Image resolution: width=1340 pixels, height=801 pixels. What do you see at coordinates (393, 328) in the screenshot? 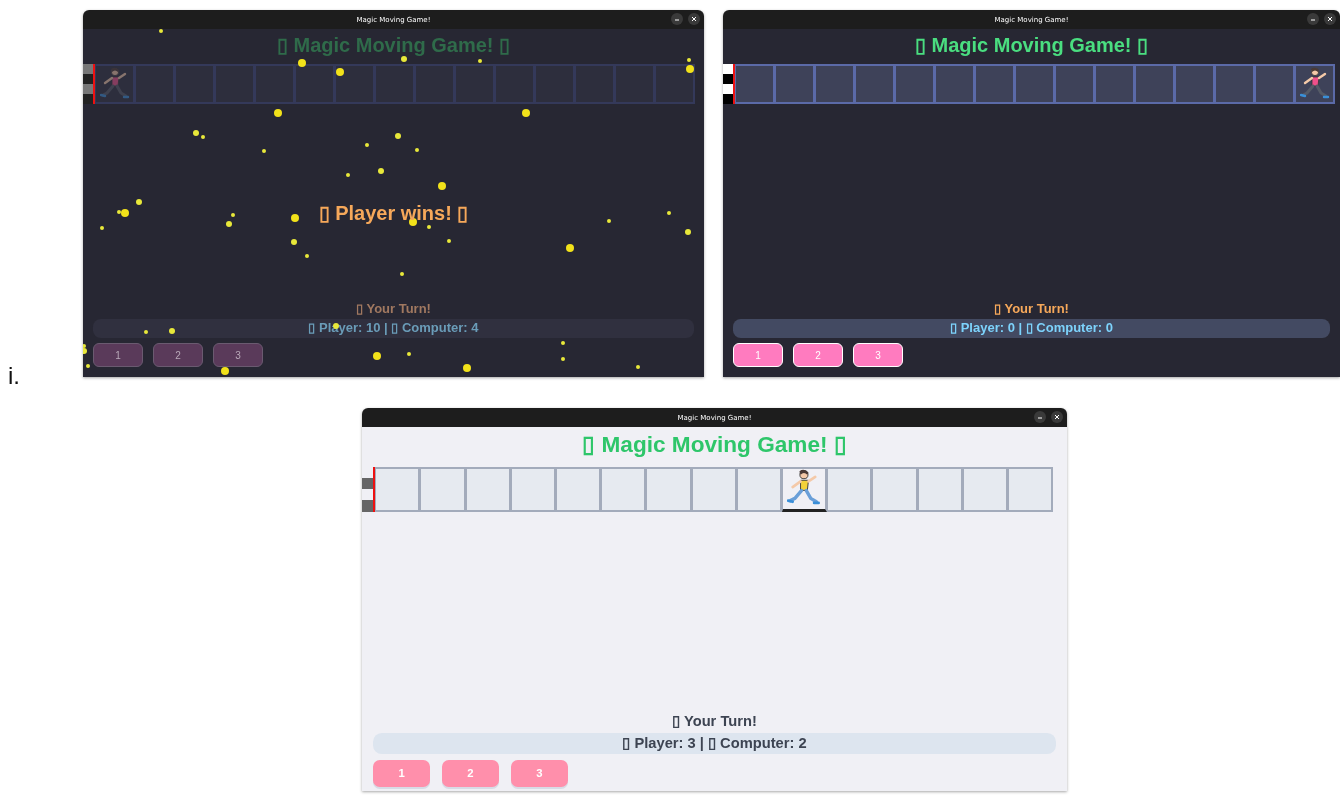
I see `score-bar: ▯ Player: 10 | ▯ Computer: 4` at bounding box center [393, 328].